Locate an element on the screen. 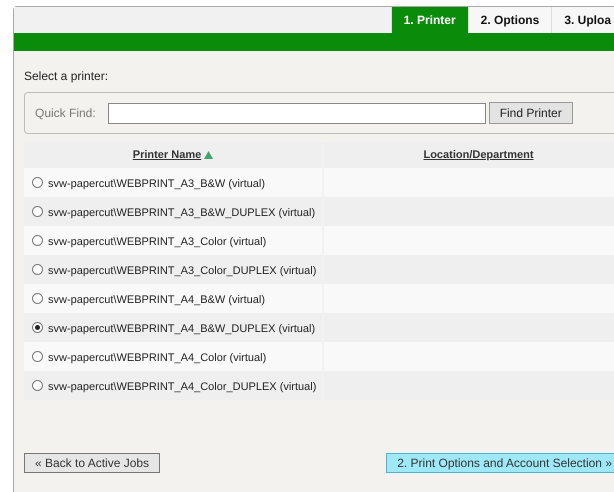  next-button: 2. Print Options and Account Selection » is located at coordinates (500, 463).